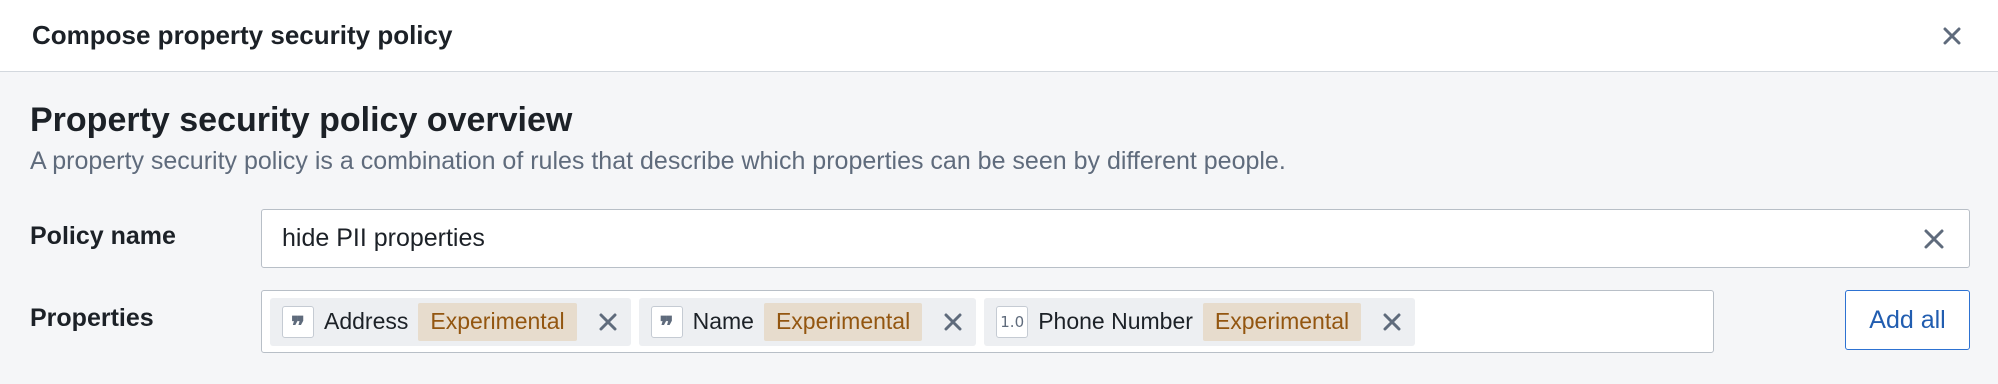  I want to click on policy-name-input: hide PII properties, so click(1115, 238).